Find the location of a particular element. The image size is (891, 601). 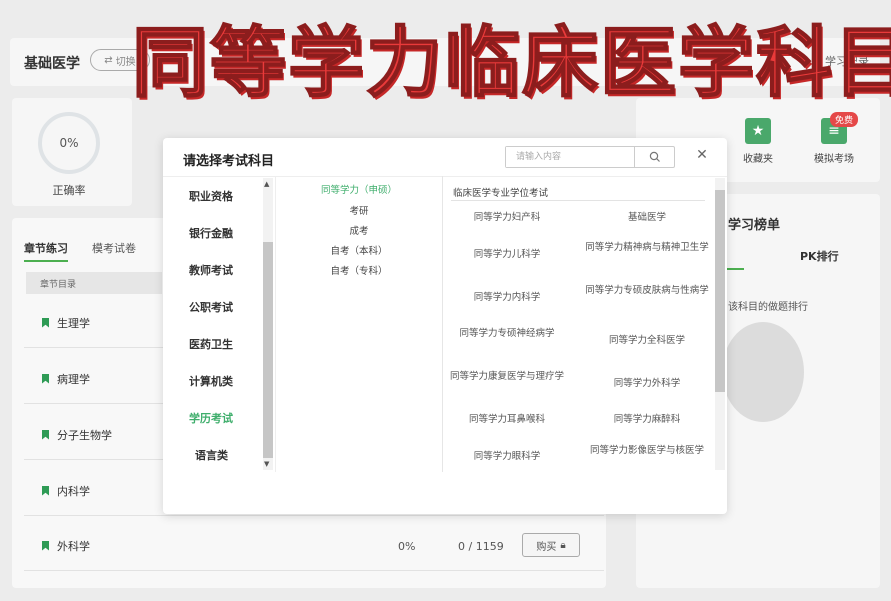

tab-pk-ranking: PK排行 is located at coordinates (819, 256).